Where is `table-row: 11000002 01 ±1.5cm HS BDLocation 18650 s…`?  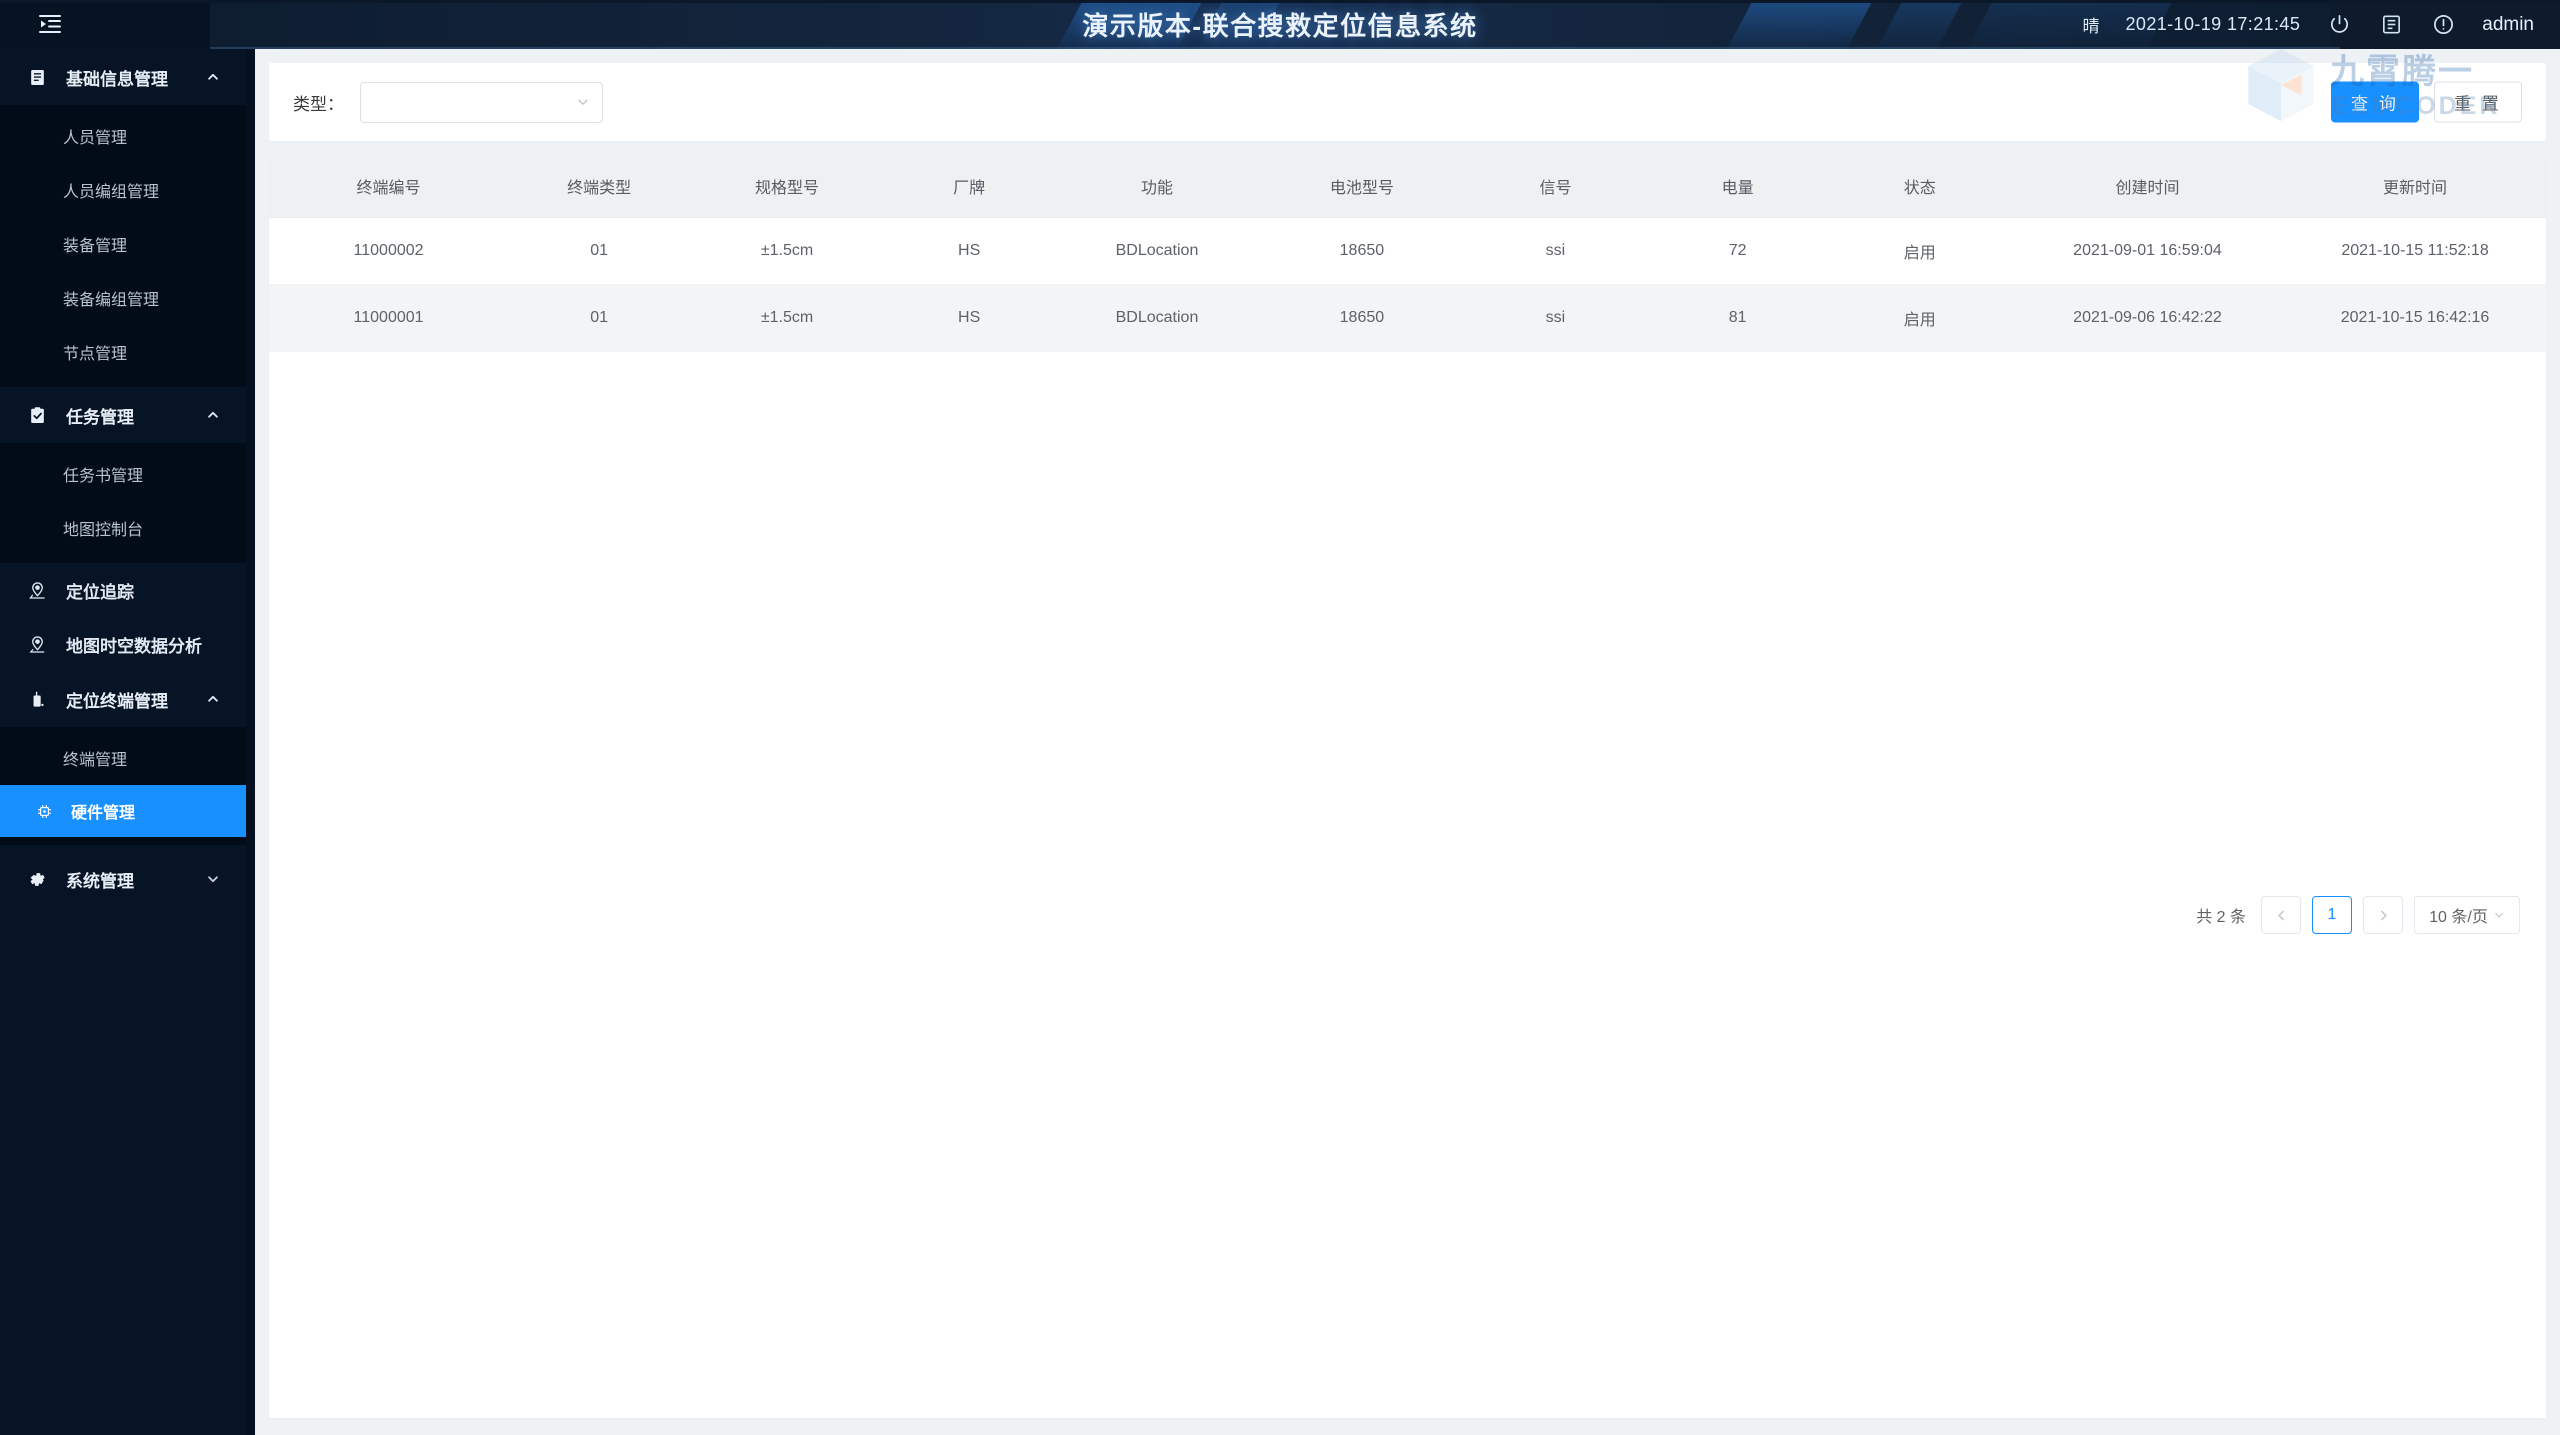 table-row: 11000002 01 ±1.5cm HS BDLocation 18650 s… is located at coordinates (1407, 251).